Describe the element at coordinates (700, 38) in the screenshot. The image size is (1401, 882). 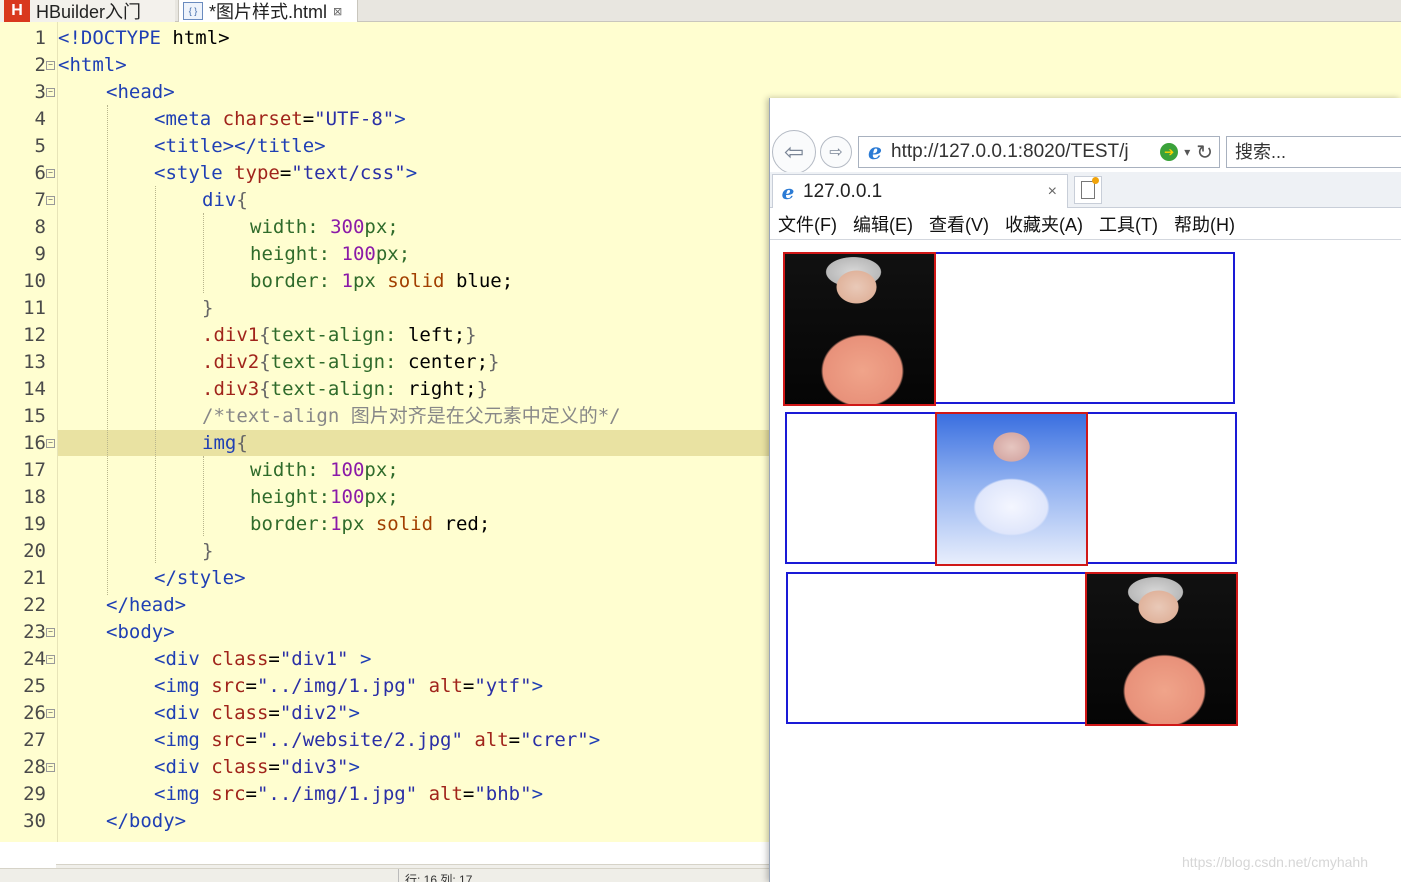
I see `code-line: 1 <!DOCTYPE html>` at that location.